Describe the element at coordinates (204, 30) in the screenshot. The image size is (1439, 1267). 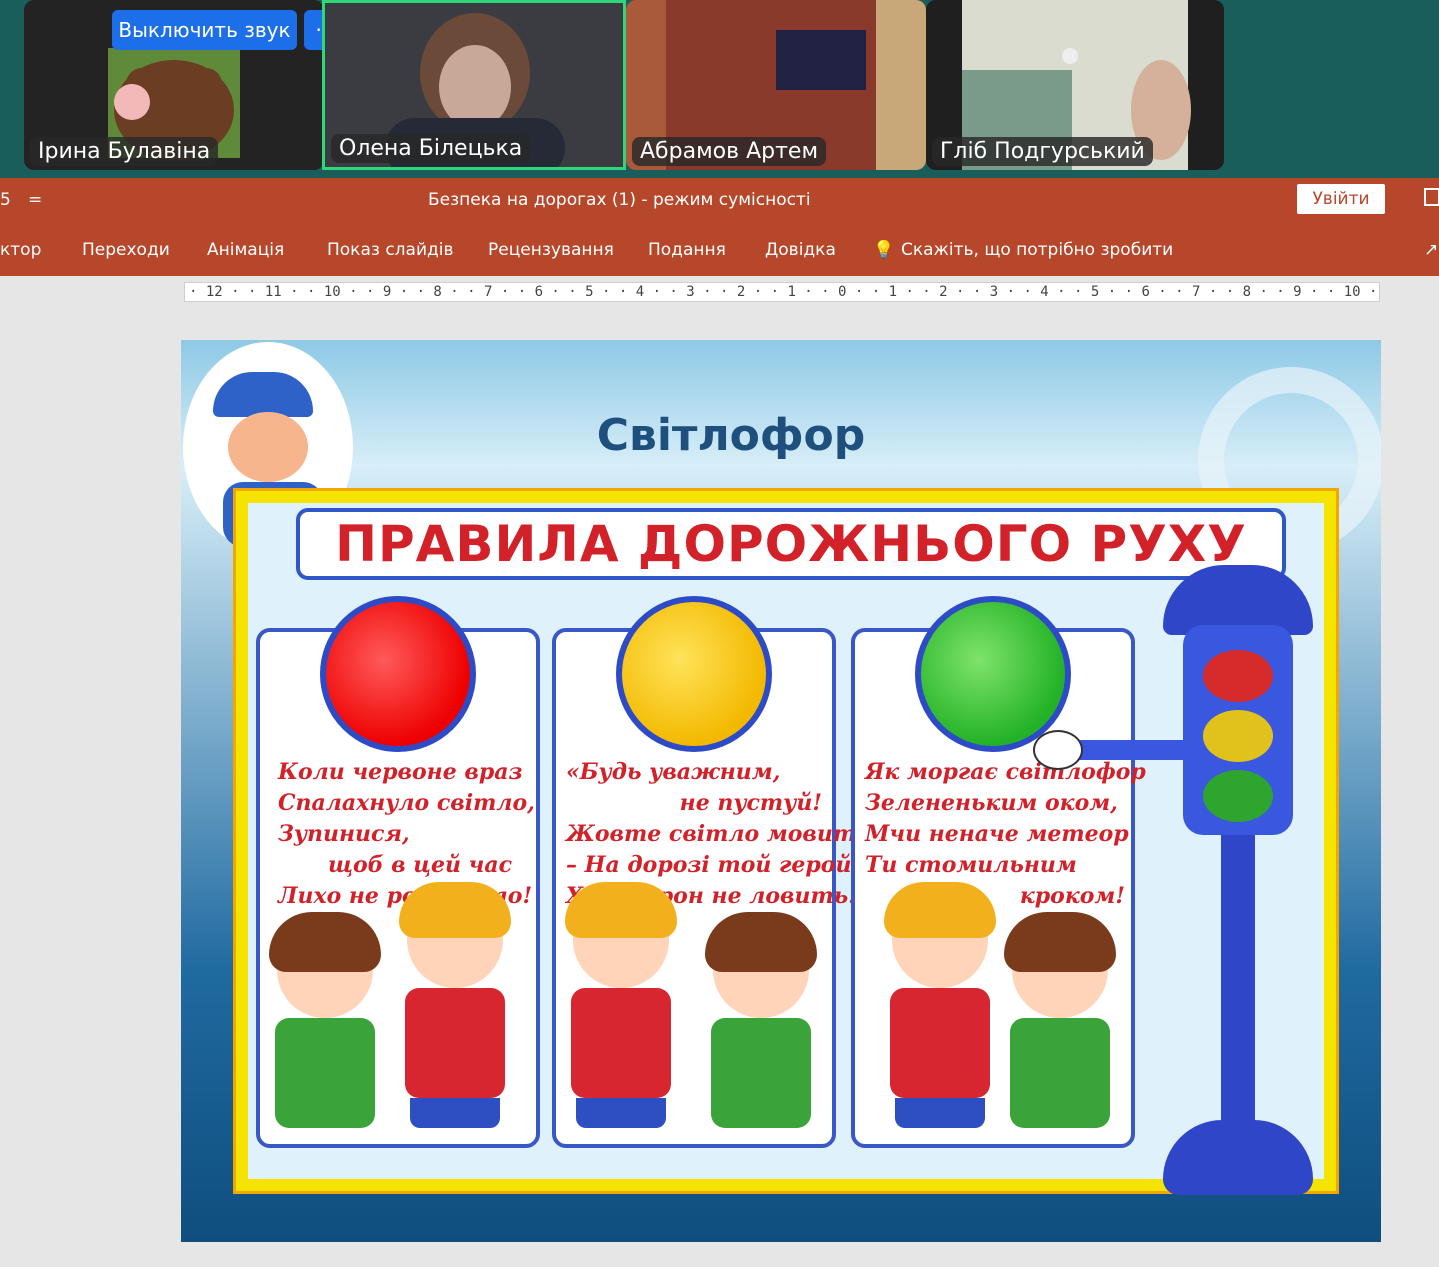
I see `mute-audio-button: Выключить звук` at that location.